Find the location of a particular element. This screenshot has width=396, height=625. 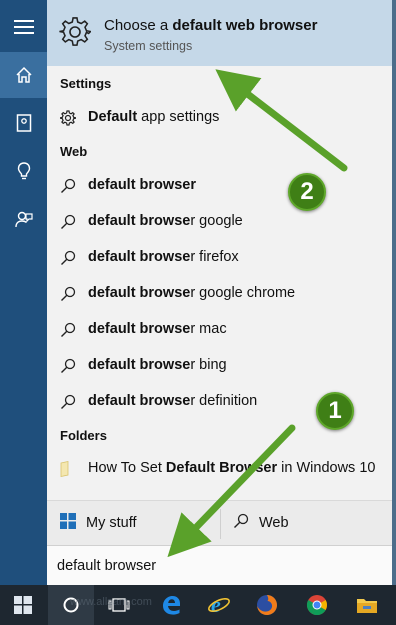

web-result-label: default browser bing is located at coordinates (157, 365).